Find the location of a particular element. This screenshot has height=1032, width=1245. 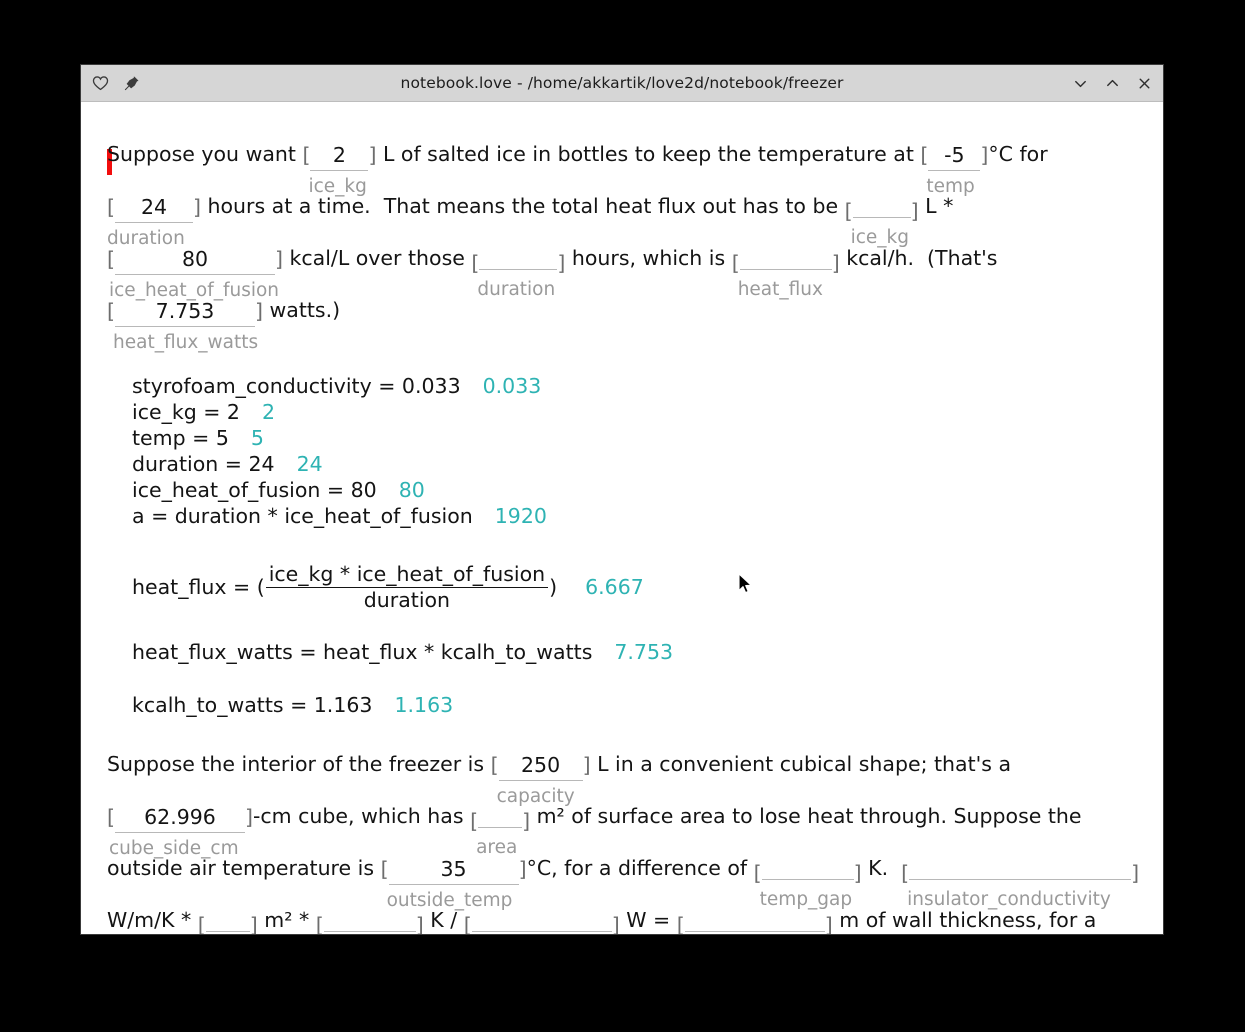

slot-outside-temp: [ 35 ] outside_temp is located at coordinates (454, 882).